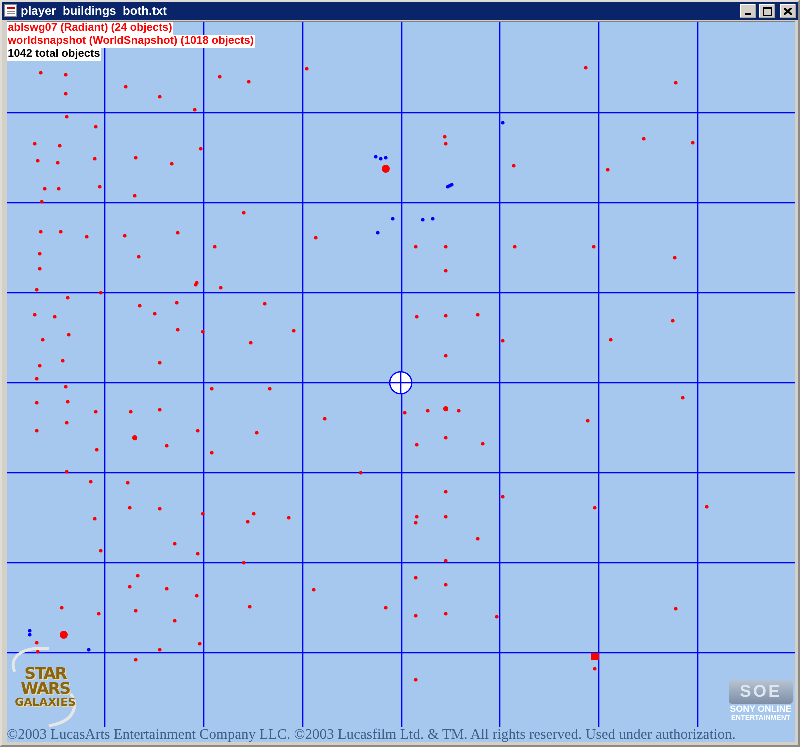  Describe the element at coordinates (761, 692) in the screenshot. I see `publisher-logo: SOE` at that location.